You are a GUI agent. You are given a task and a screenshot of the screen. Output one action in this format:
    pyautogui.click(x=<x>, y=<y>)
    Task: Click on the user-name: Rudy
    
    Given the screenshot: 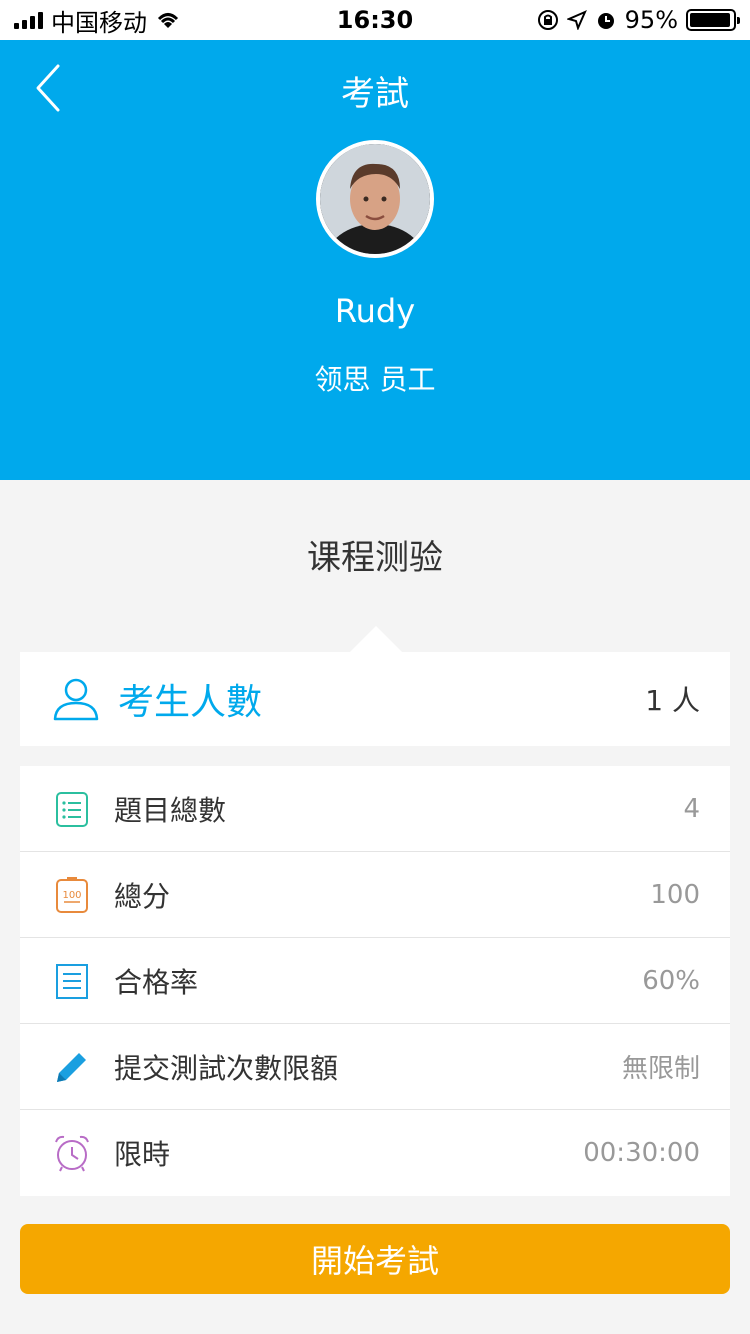 What is the action you would take?
    pyautogui.click(x=375, y=311)
    